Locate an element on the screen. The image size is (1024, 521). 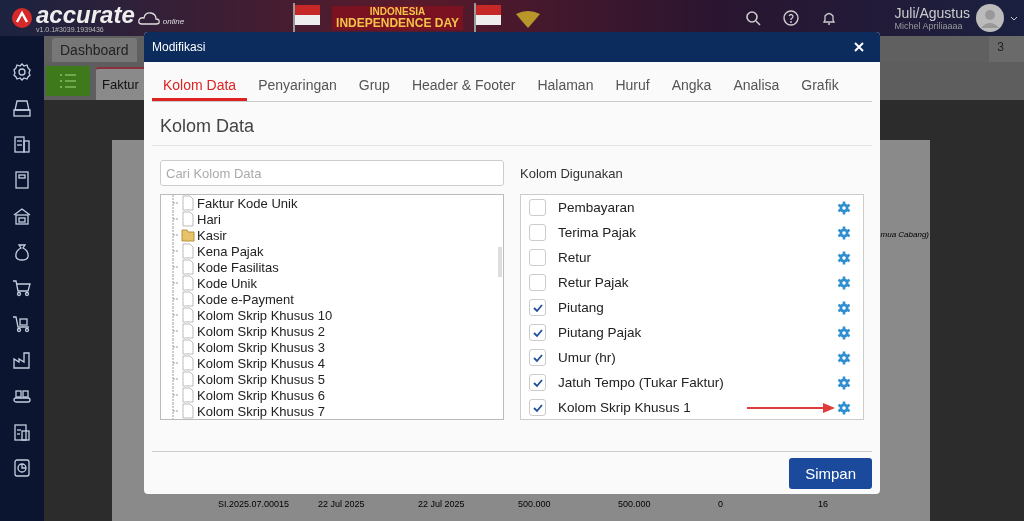
tab: Halaman is located at coordinates (565, 85).